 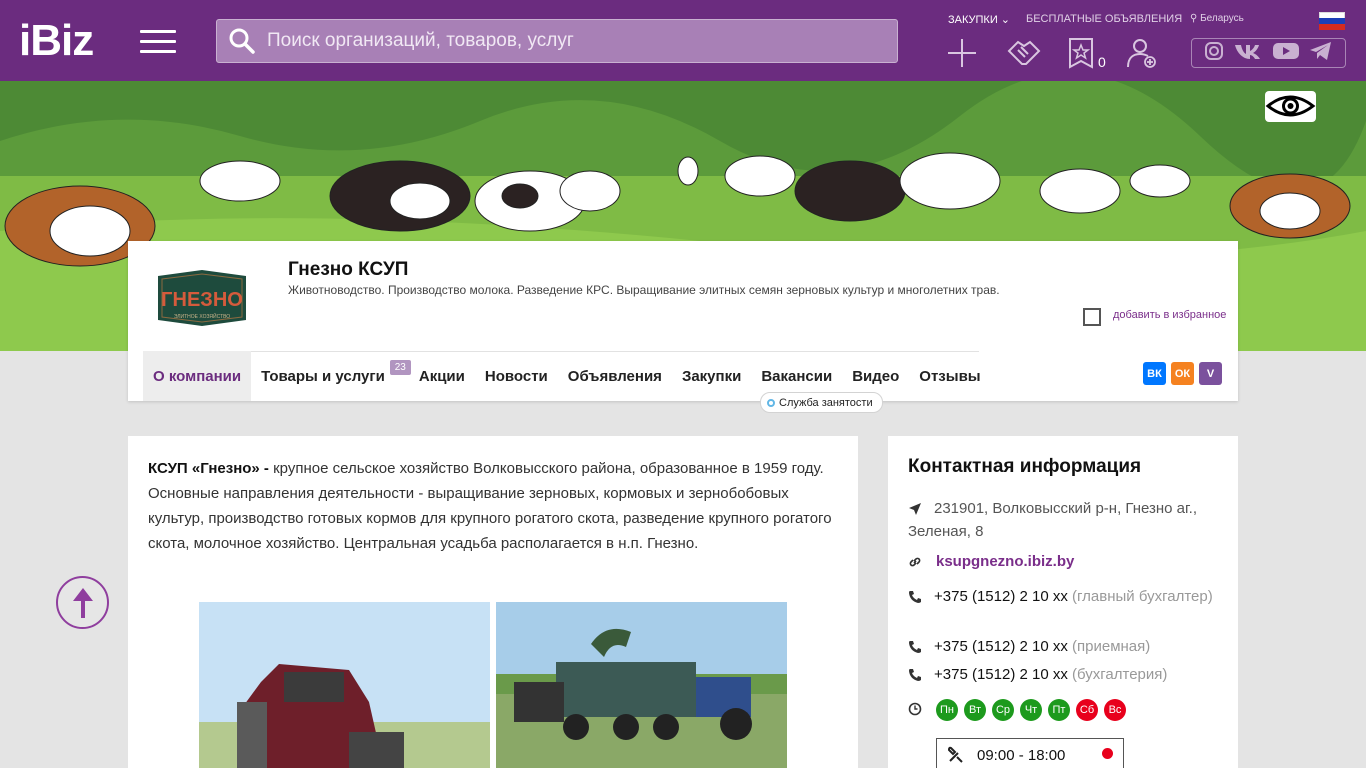 I want to click on handshake-icon, so click(x=1024, y=55).